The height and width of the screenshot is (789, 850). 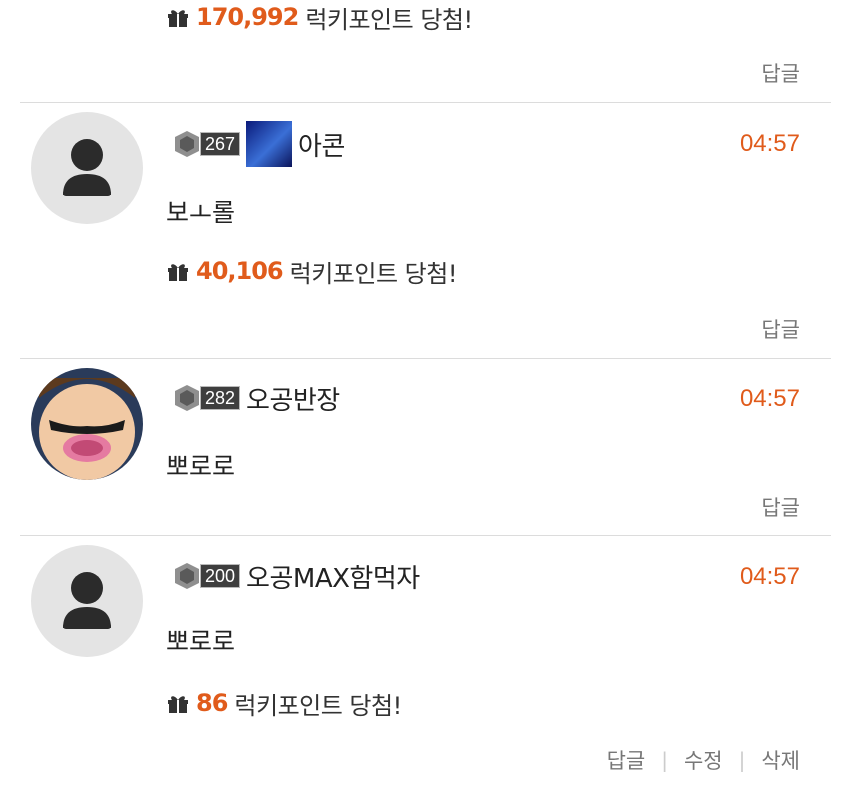 I want to click on edit-link: 수정, so click(x=703, y=760).